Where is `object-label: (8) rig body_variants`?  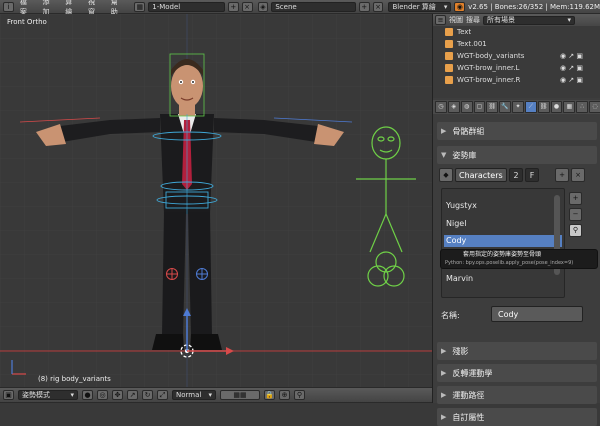 object-label: (8) rig body_variants is located at coordinates (74, 379).